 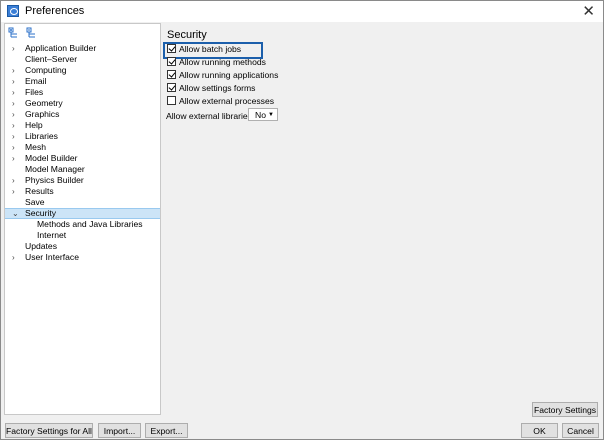 What do you see at coordinates (82, 246) in the screenshot?
I see `tree-item-updates: Updates` at bounding box center [82, 246].